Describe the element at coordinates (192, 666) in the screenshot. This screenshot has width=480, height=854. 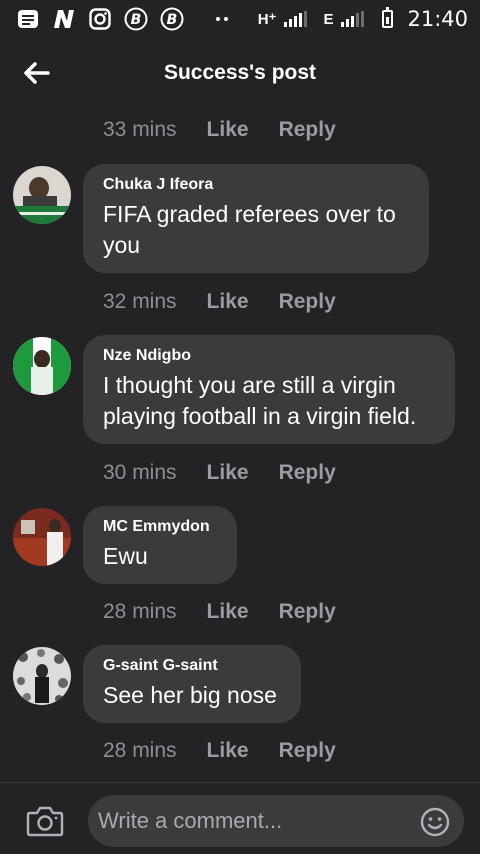
I see `commenter-name: G-saint G-saint` at that location.